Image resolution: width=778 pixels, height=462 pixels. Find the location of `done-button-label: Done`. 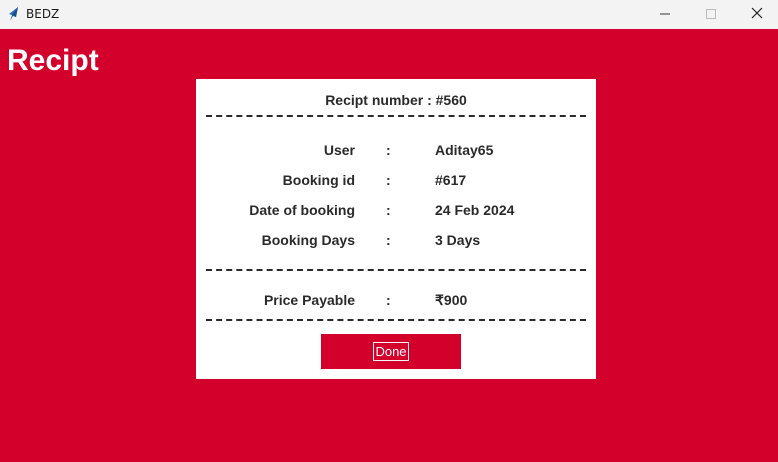

done-button-label: Done is located at coordinates (391, 351).